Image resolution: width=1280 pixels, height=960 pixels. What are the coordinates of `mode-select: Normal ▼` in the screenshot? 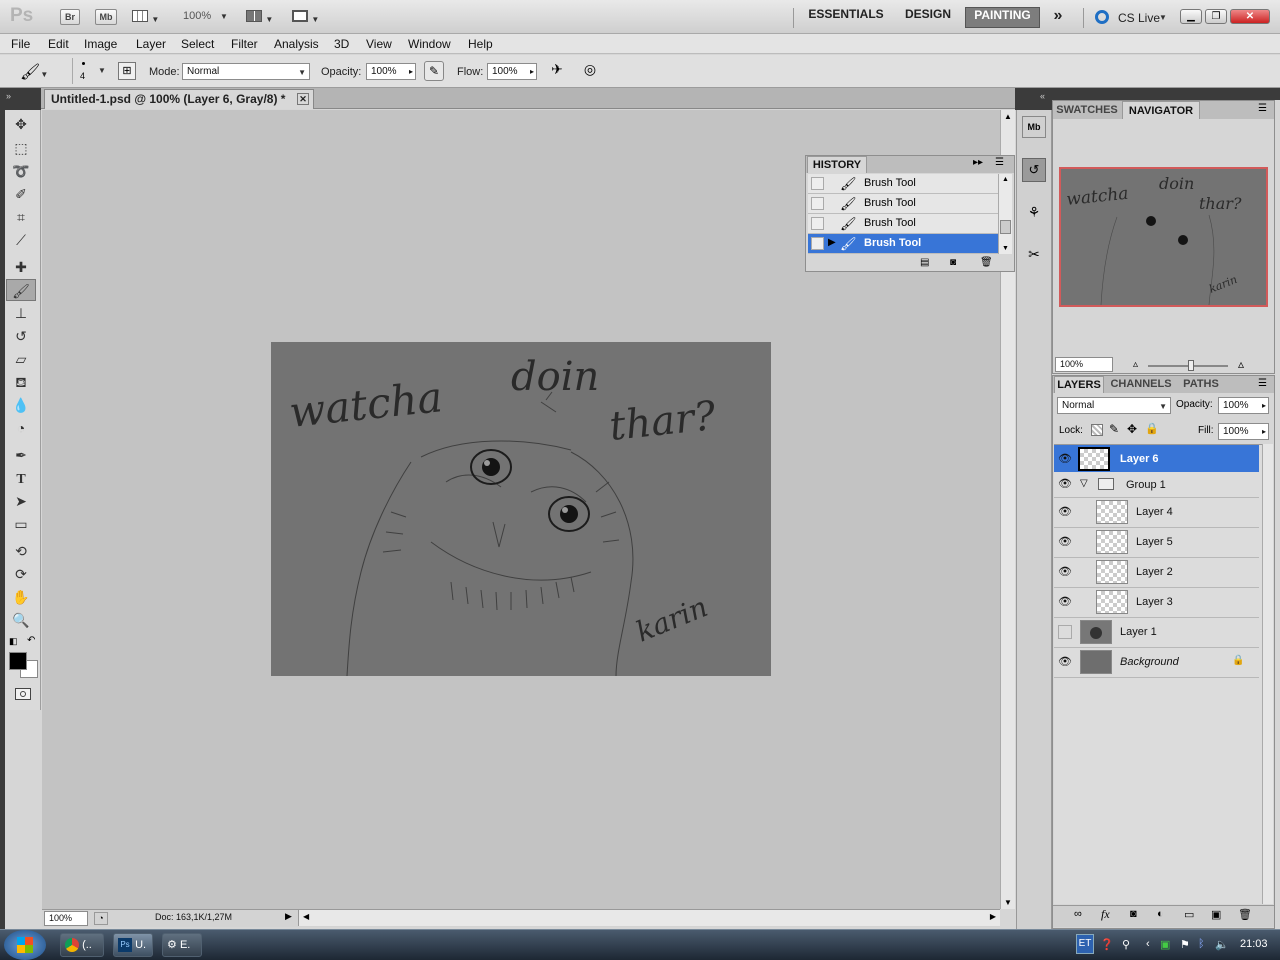 It's located at (246, 71).